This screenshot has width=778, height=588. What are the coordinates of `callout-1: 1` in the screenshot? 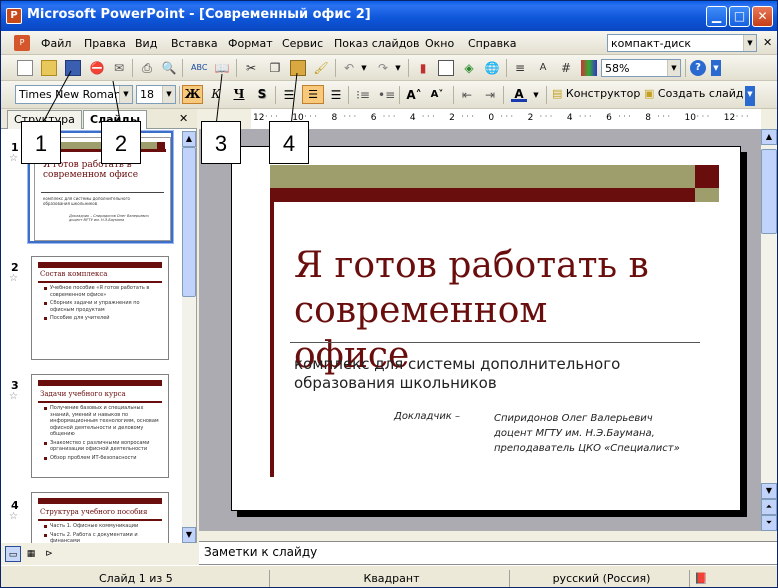 It's located at (41, 142).